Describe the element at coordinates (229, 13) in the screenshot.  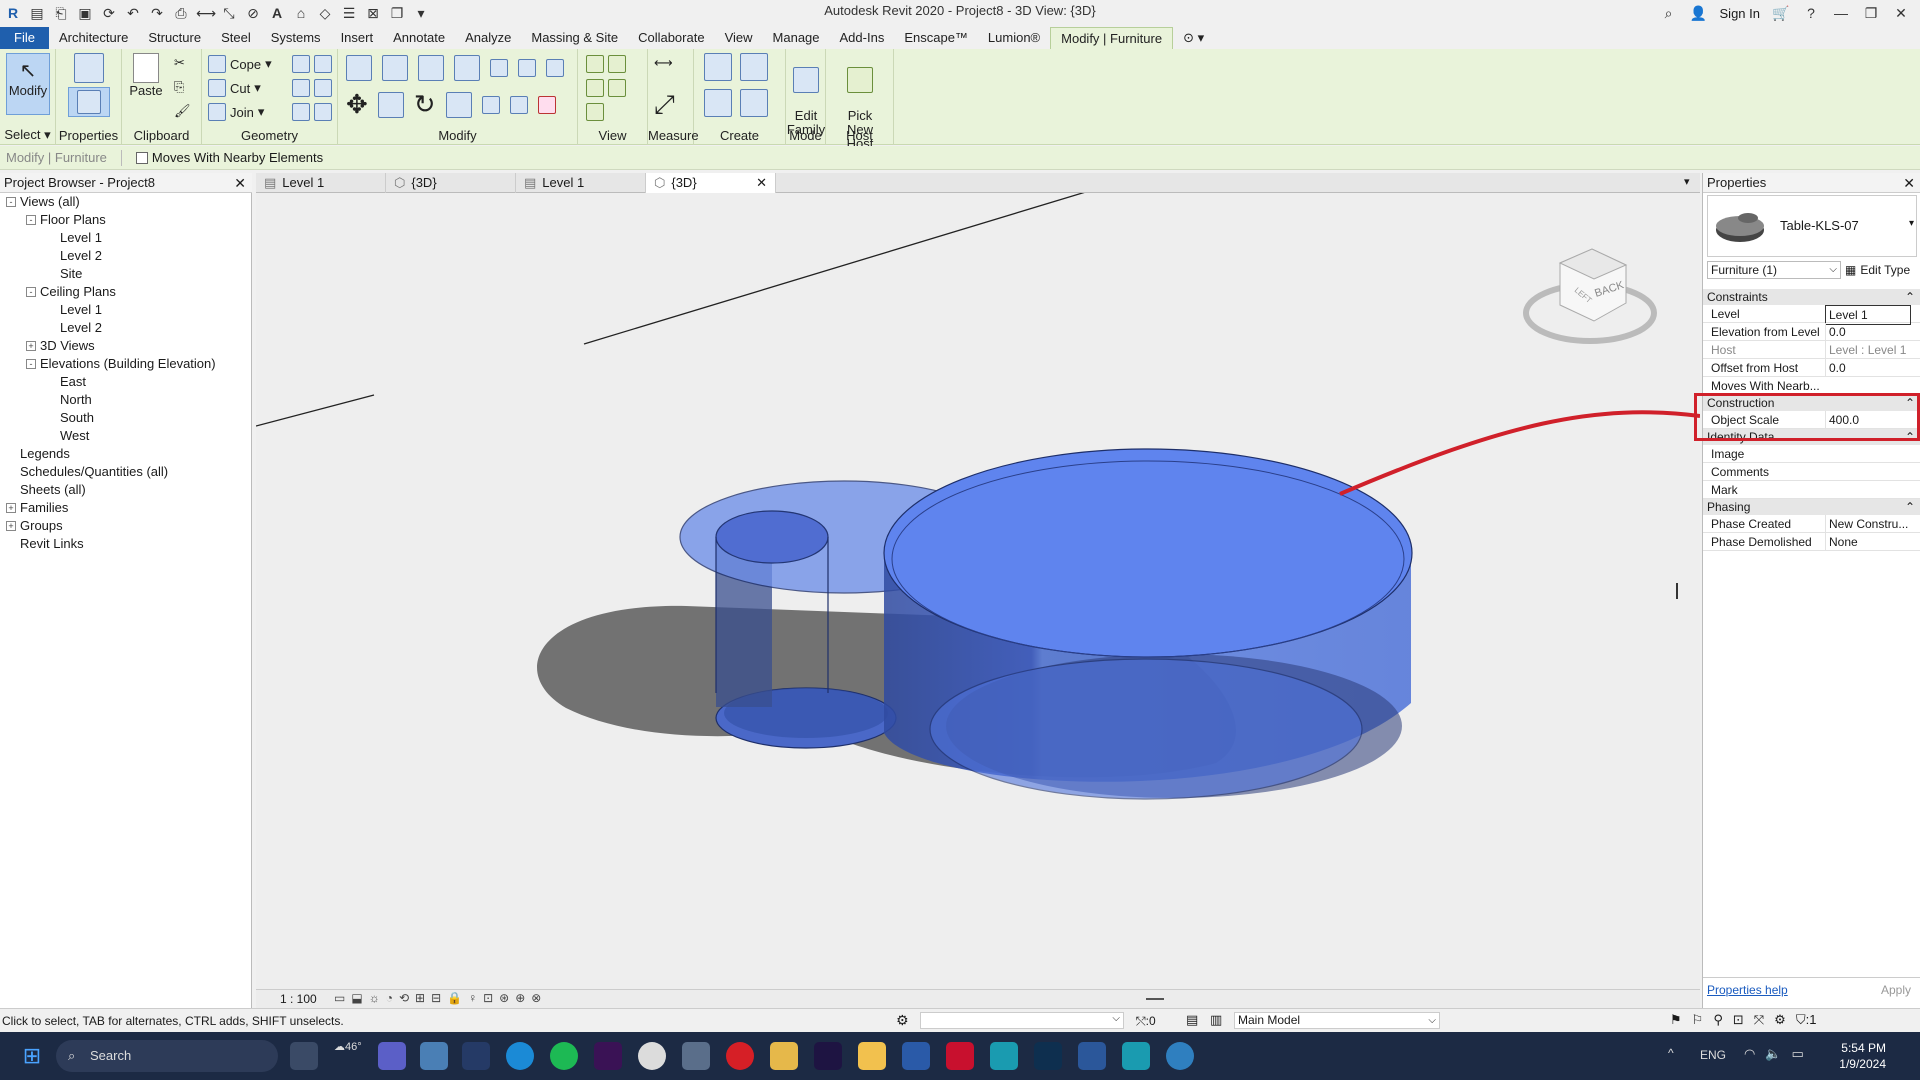
I see `dimension-icon: ⤡` at that location.